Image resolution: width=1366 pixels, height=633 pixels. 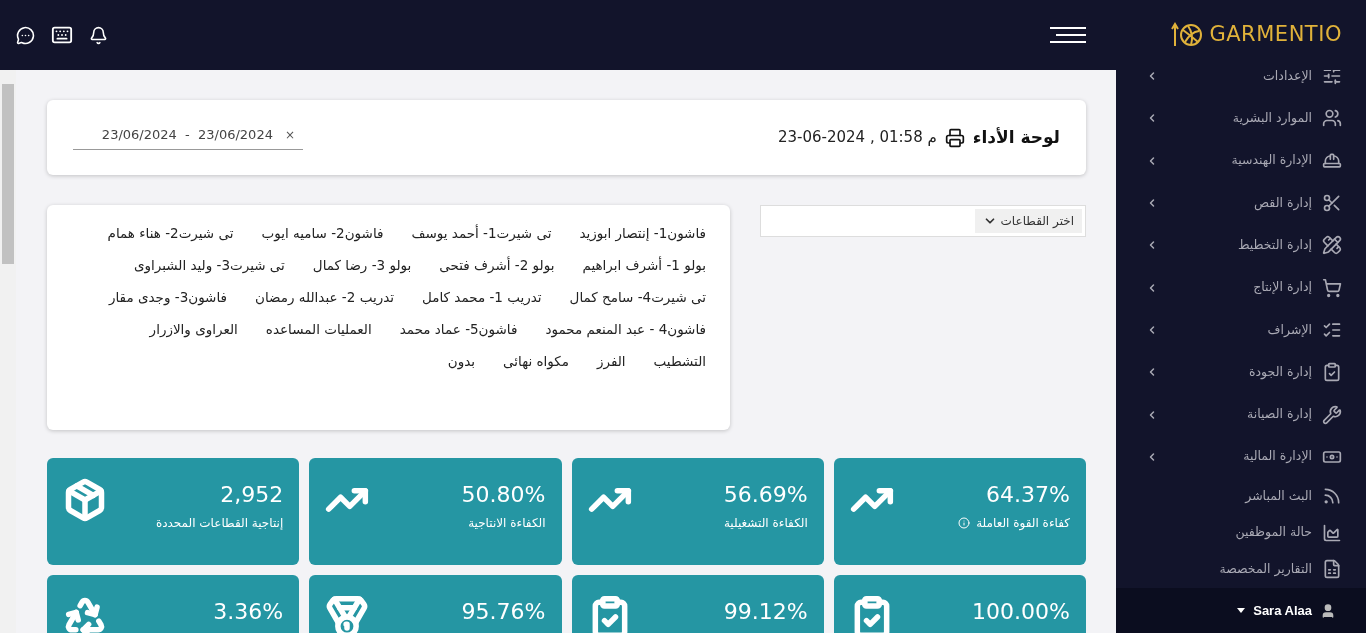 I want to click on spreadsheet-file-icon, so click(x=1332, y=569).